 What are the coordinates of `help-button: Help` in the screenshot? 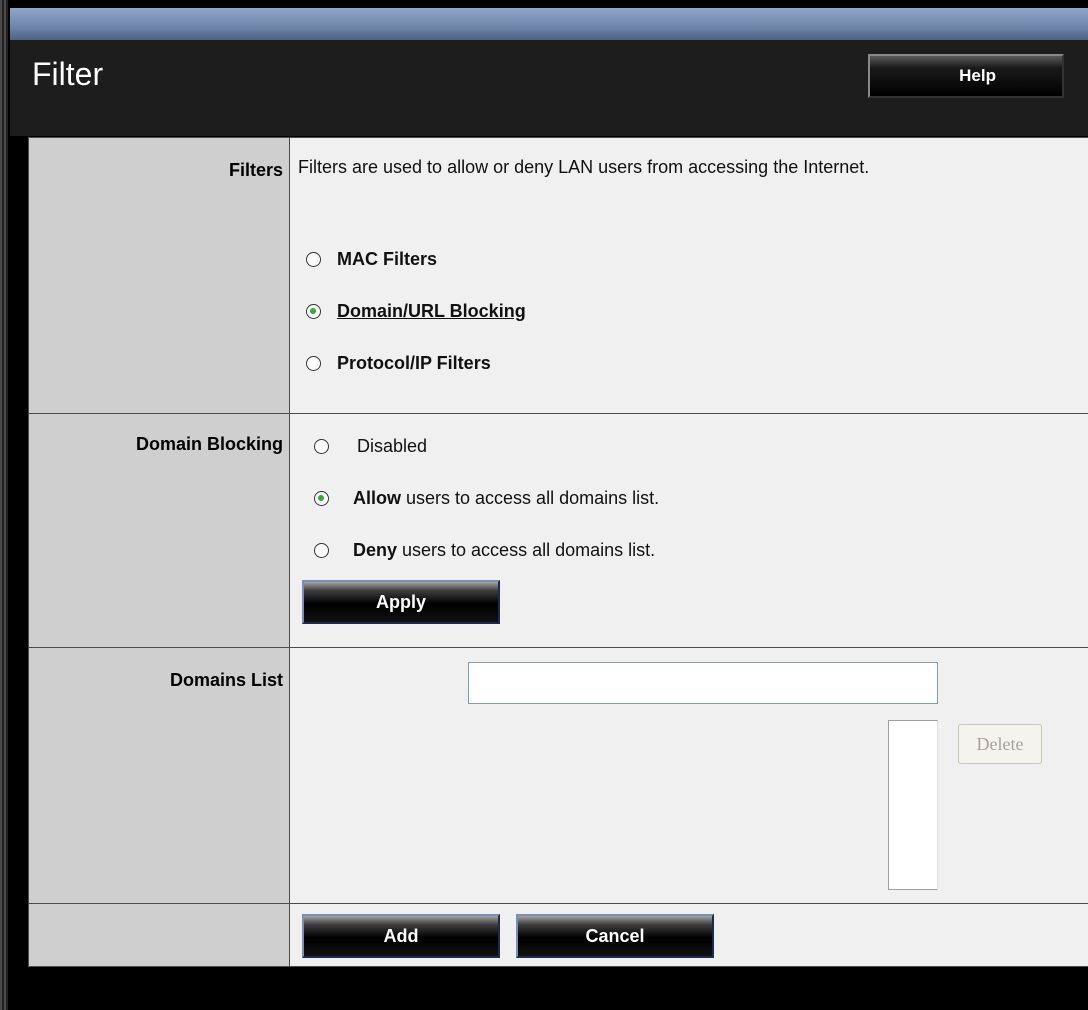 It's located at (966, 76).